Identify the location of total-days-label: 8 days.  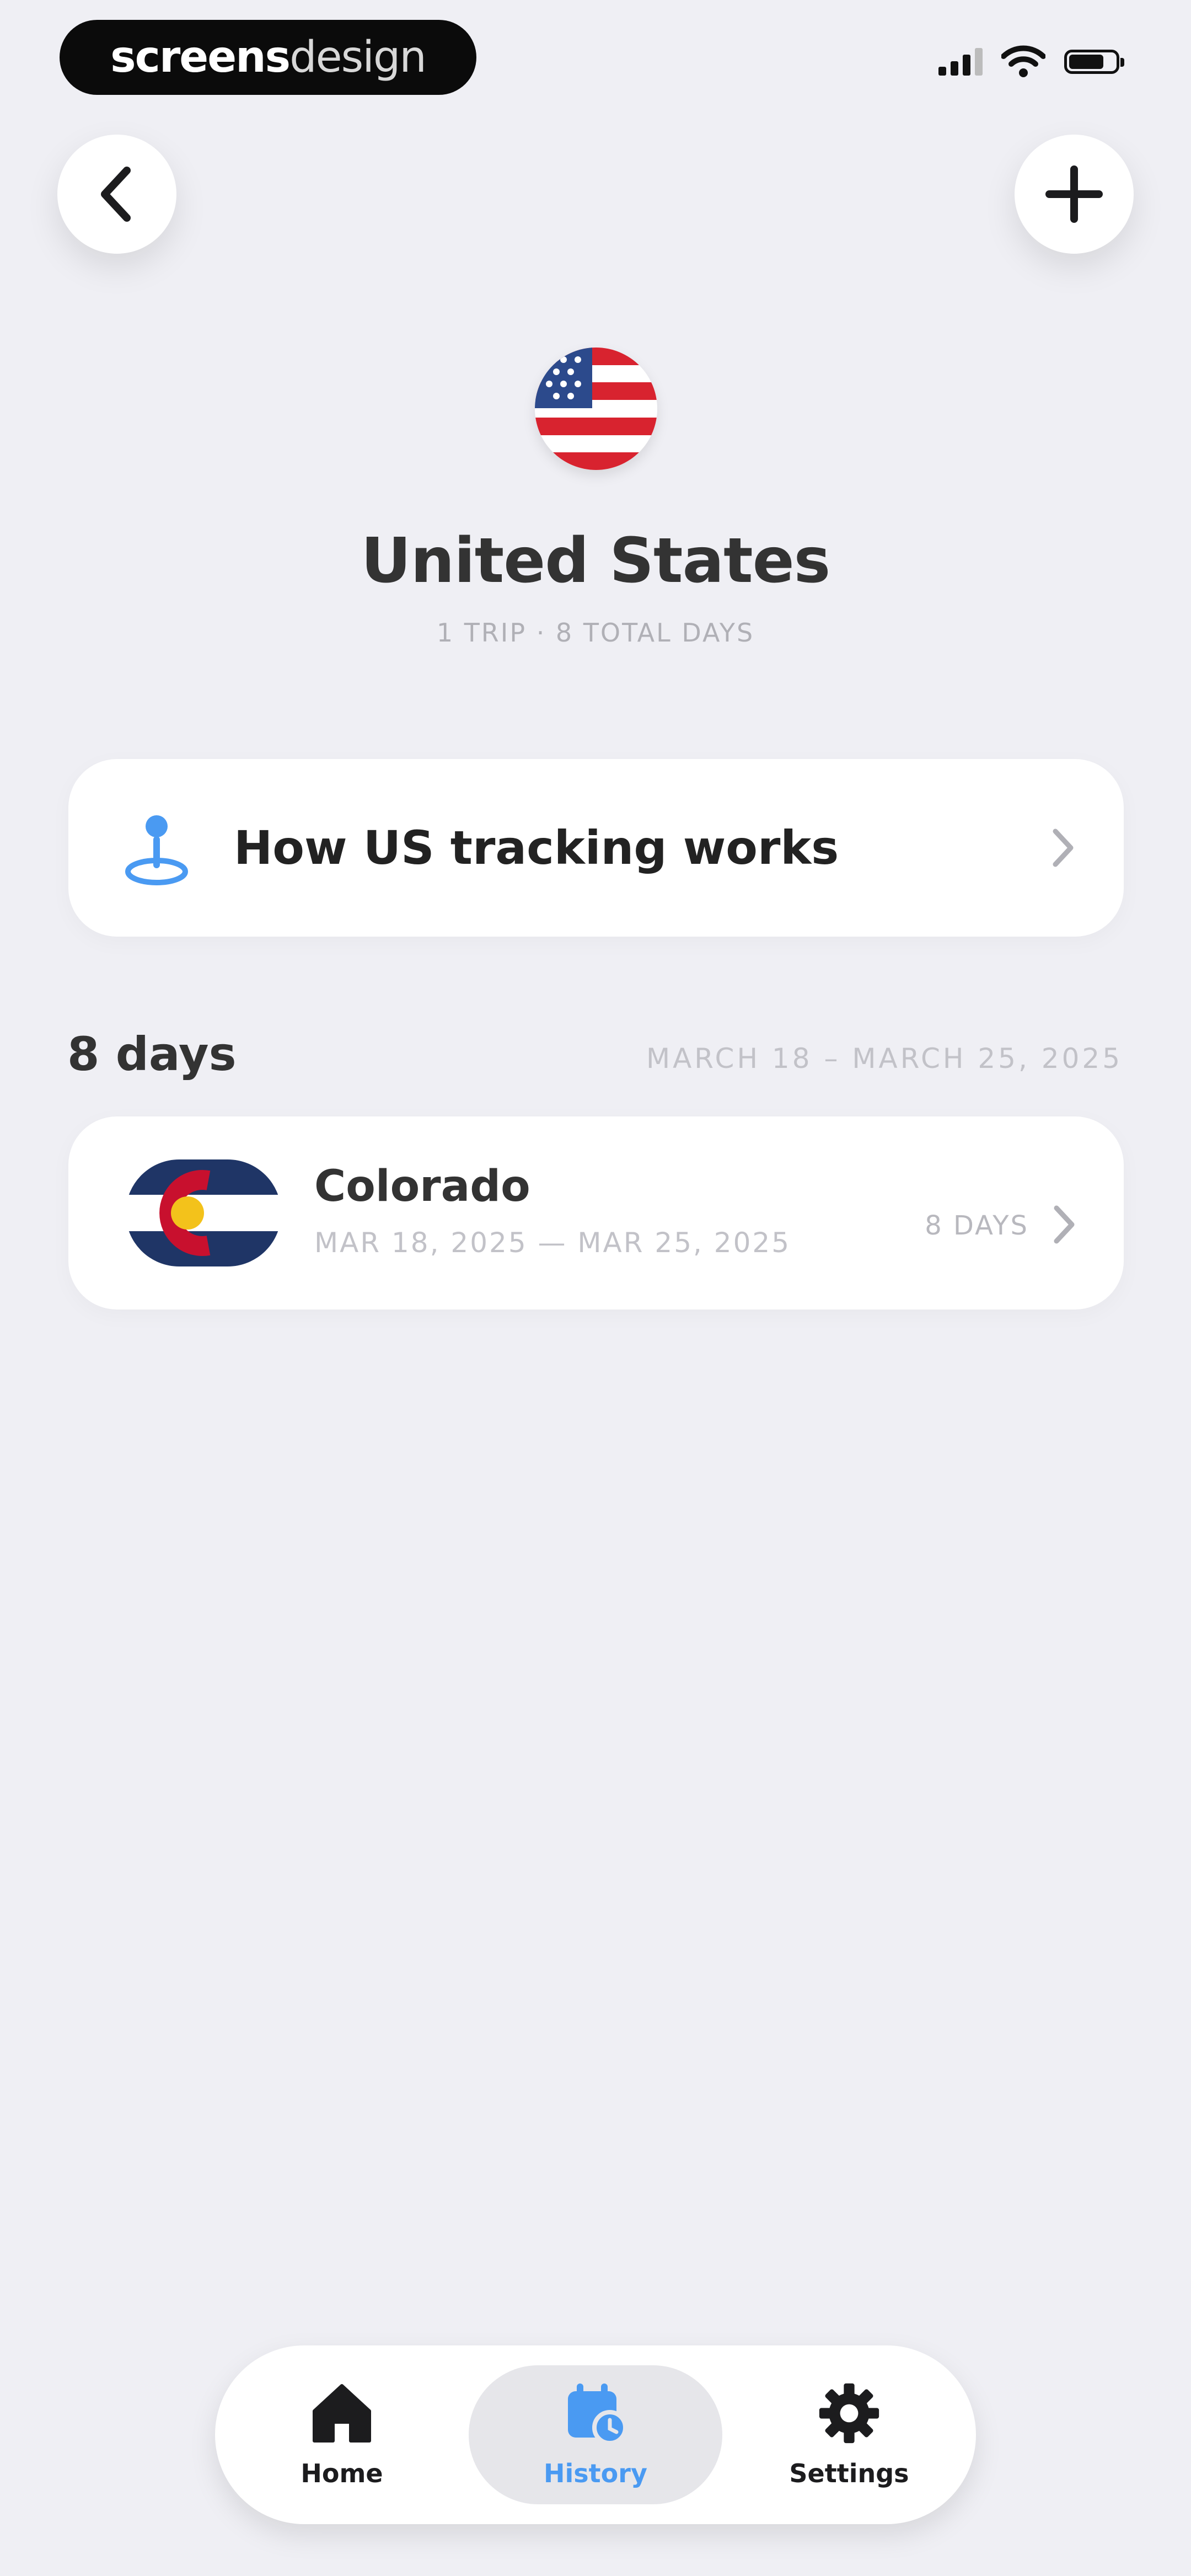
(152, 1054).